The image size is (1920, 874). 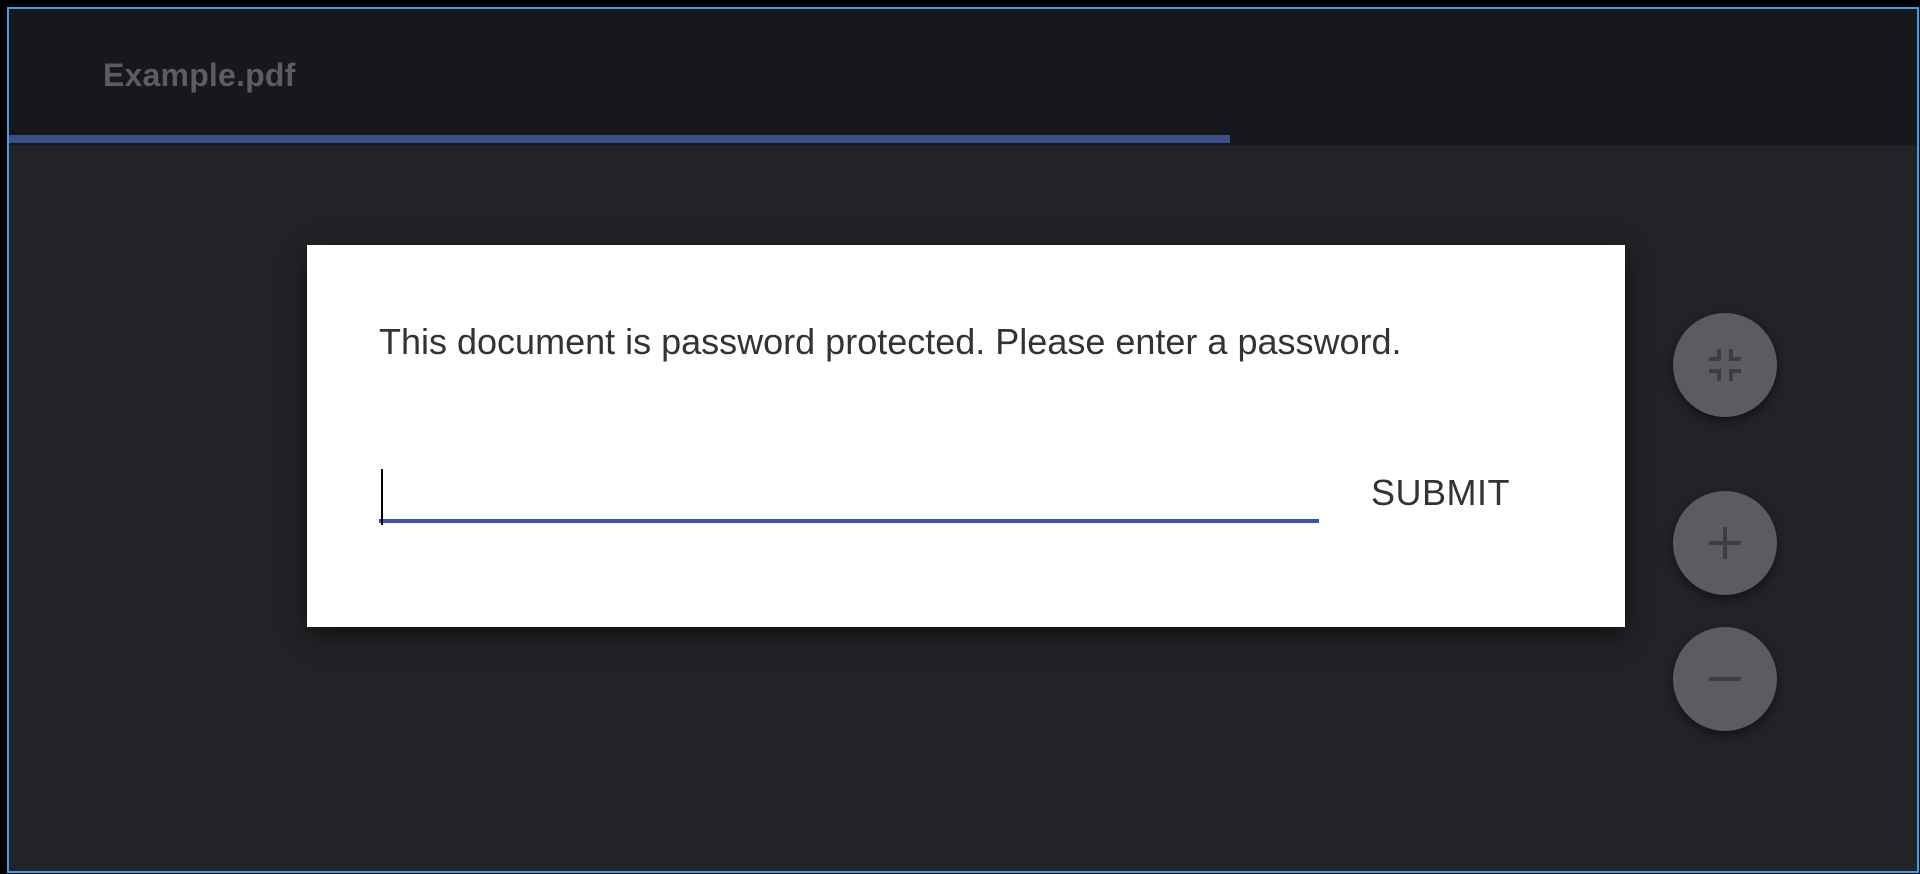 I want to click on zoom-out-icon, so click(x=1725, y=679).